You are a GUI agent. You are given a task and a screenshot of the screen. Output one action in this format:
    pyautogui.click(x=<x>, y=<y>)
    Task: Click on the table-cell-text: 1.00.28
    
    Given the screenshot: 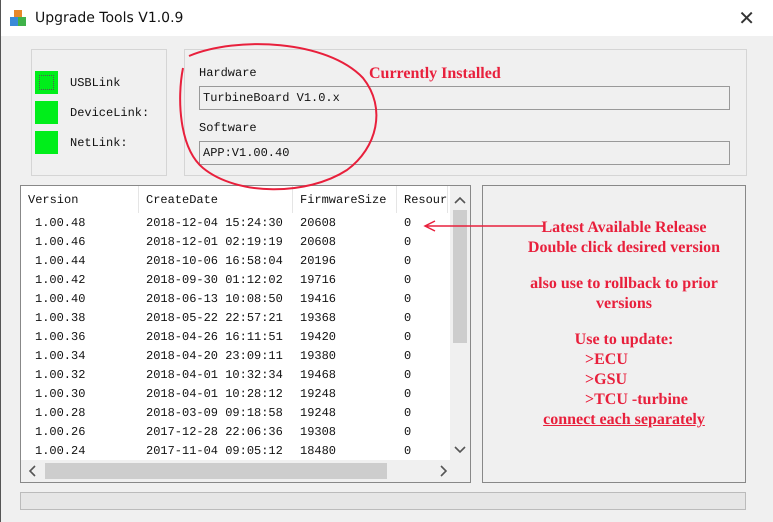 What is the action you would take?
    pyautogui.click(x=60, y=413)
    